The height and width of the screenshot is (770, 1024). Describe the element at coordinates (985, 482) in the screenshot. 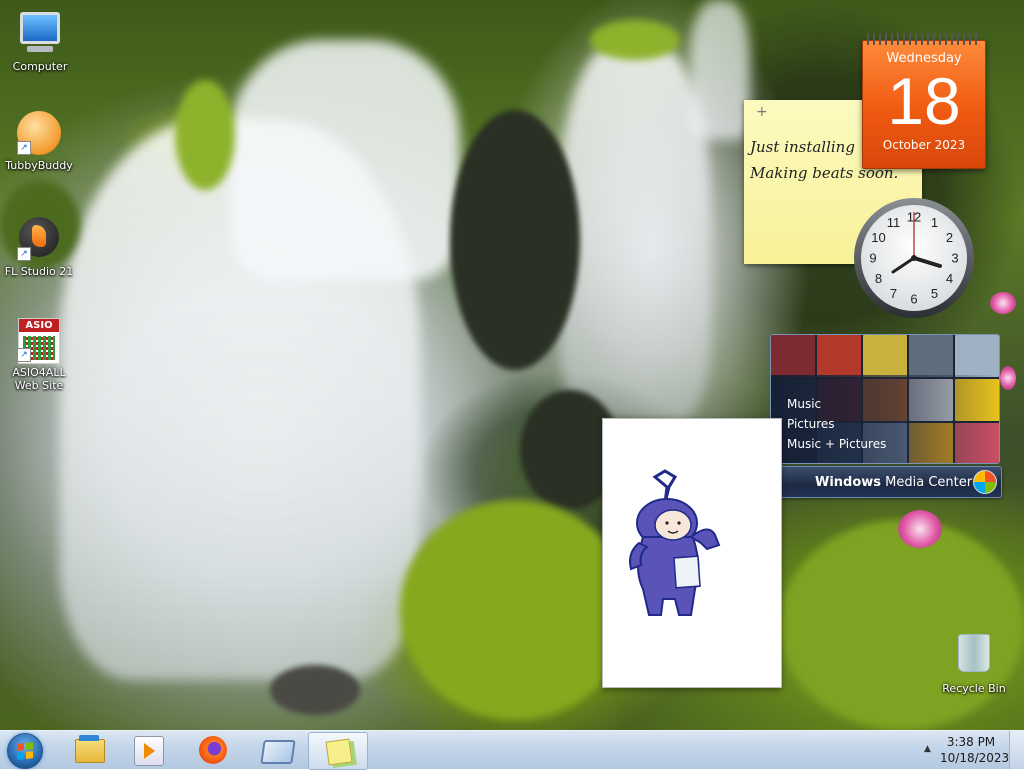

I see `windows-orb-icon` at that location.